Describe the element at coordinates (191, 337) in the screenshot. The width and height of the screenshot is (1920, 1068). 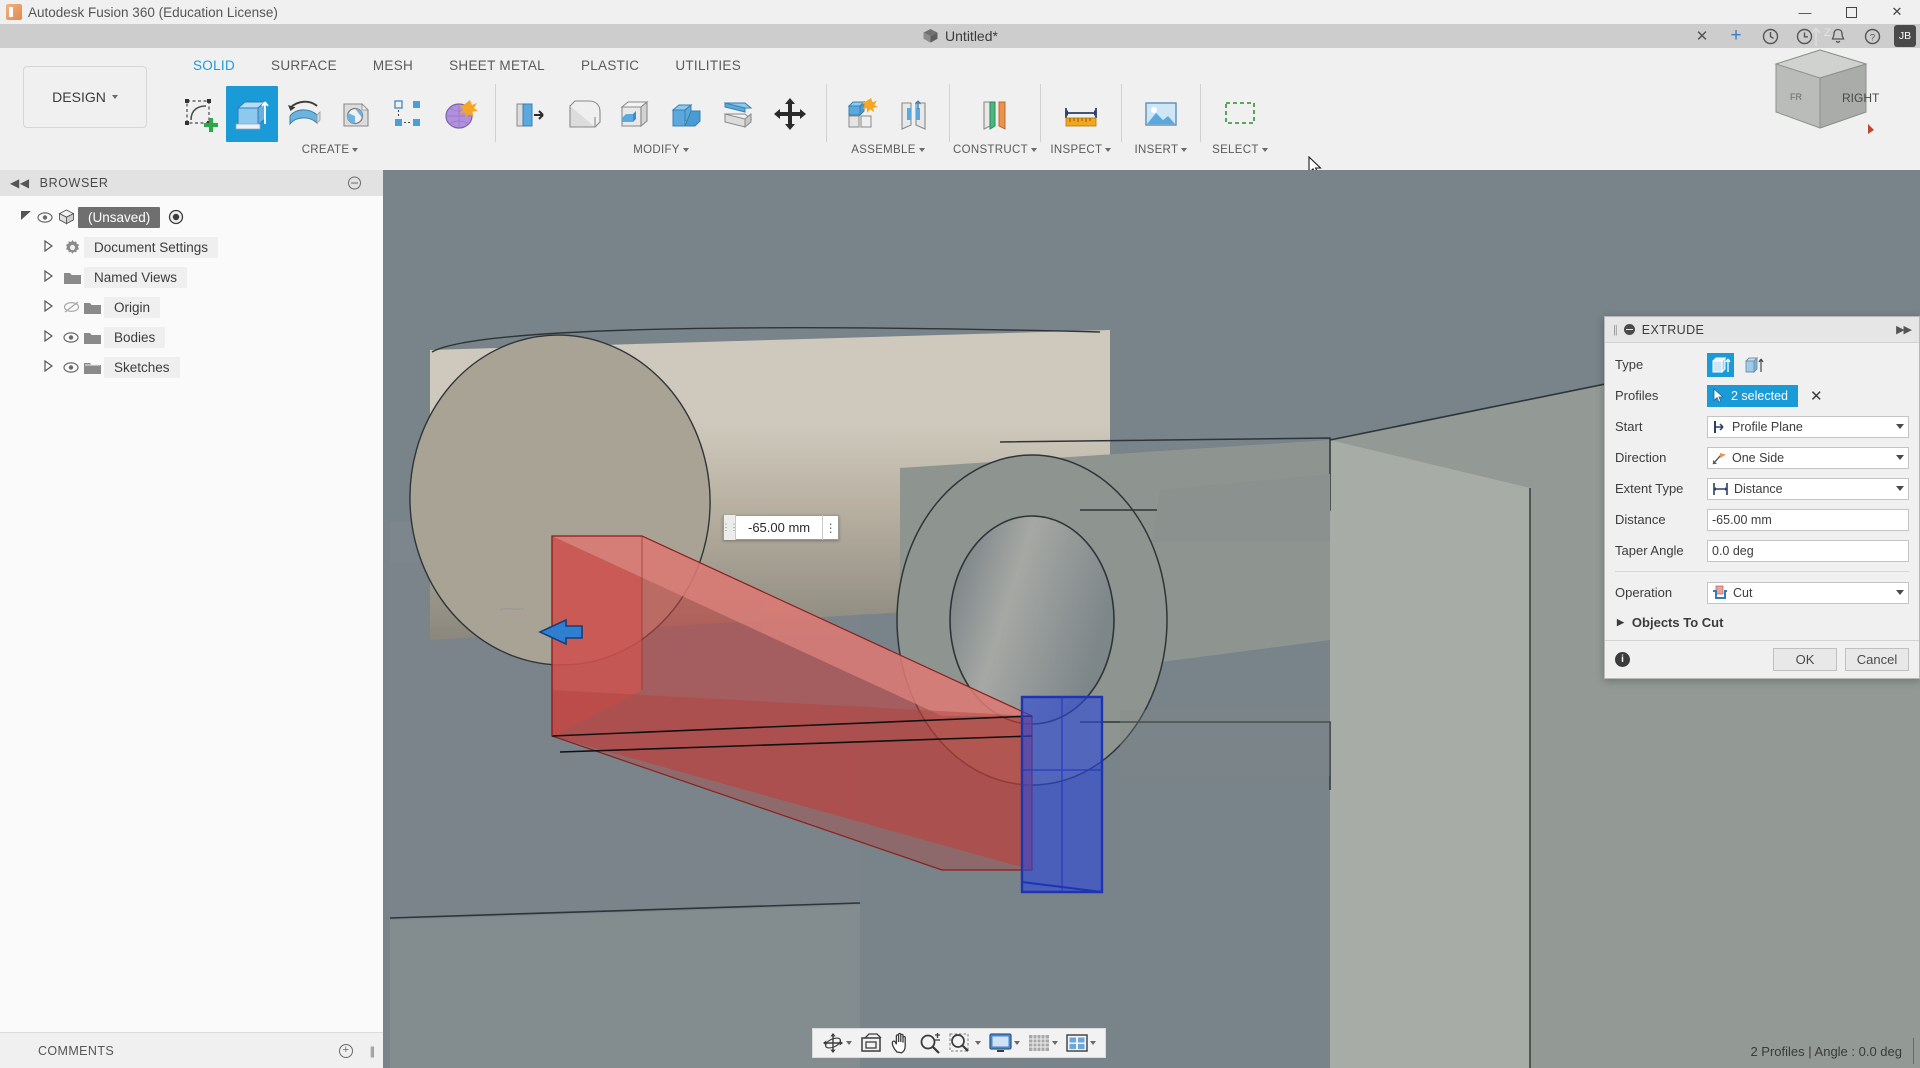
I see `browser-item-bodies: Bodies` at that location.